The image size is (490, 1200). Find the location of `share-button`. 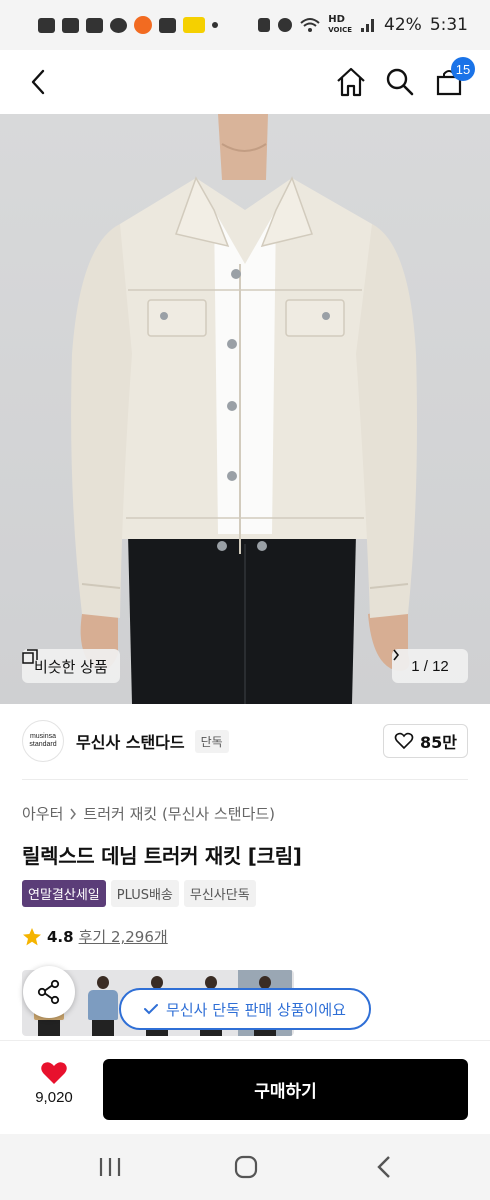

share-button is located at coordinates (49, 992).